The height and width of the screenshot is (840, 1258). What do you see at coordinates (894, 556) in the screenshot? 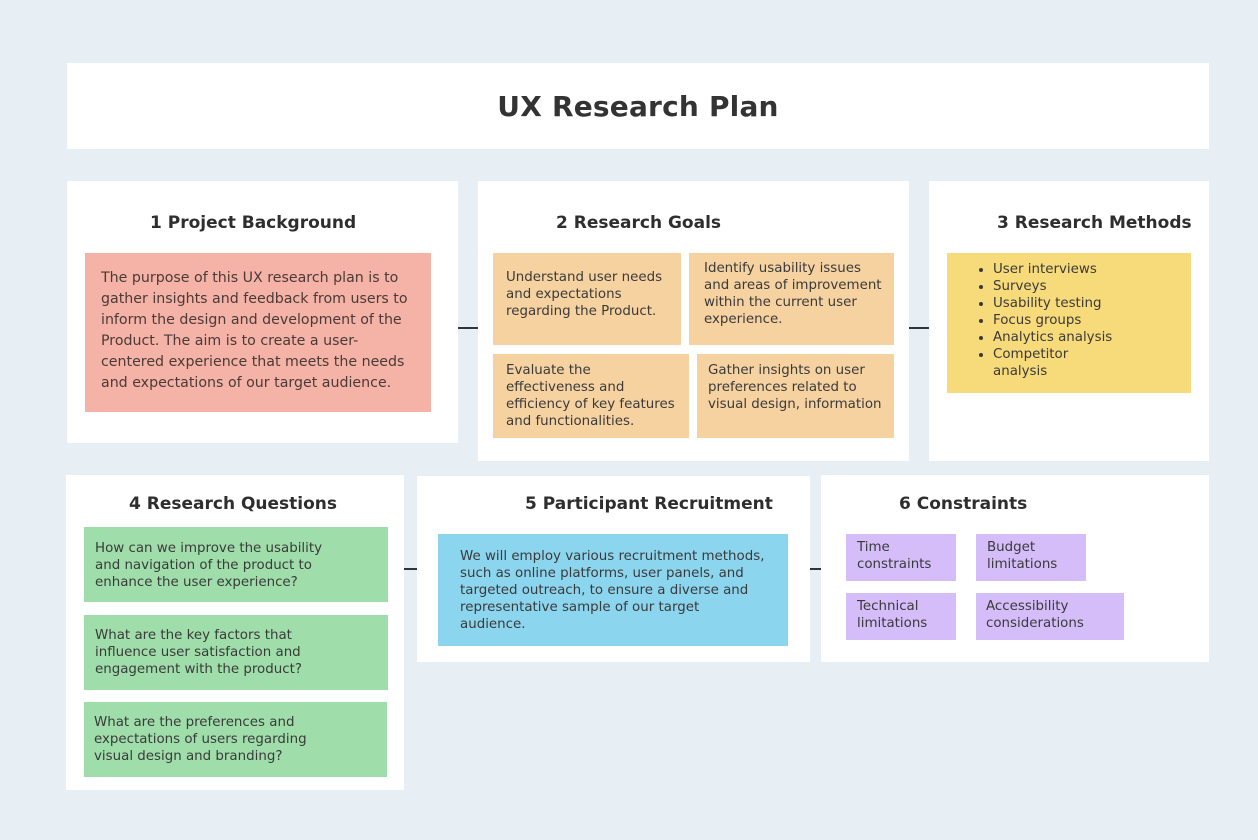
I see `note-text: Time constraints` at bounding box center [894, 556].